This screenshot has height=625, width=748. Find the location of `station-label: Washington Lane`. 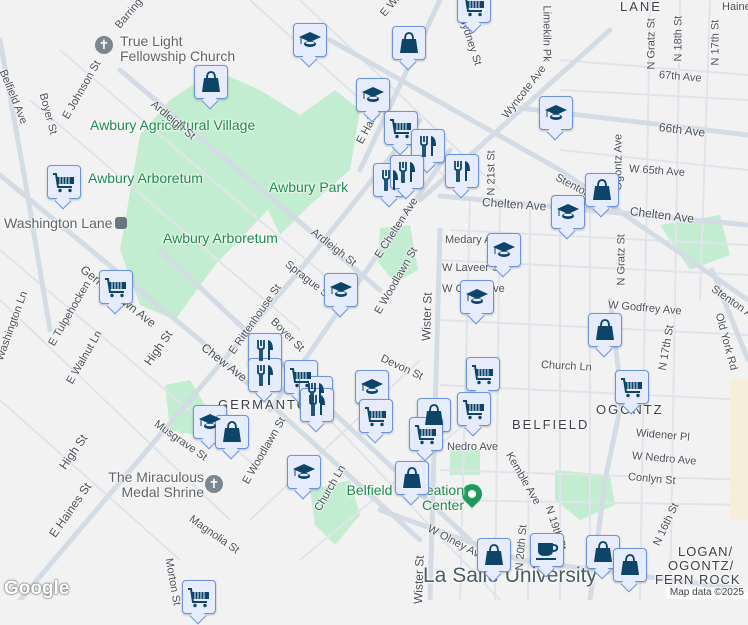

station-label: Washington Lane is located at coordinates (66, 223).